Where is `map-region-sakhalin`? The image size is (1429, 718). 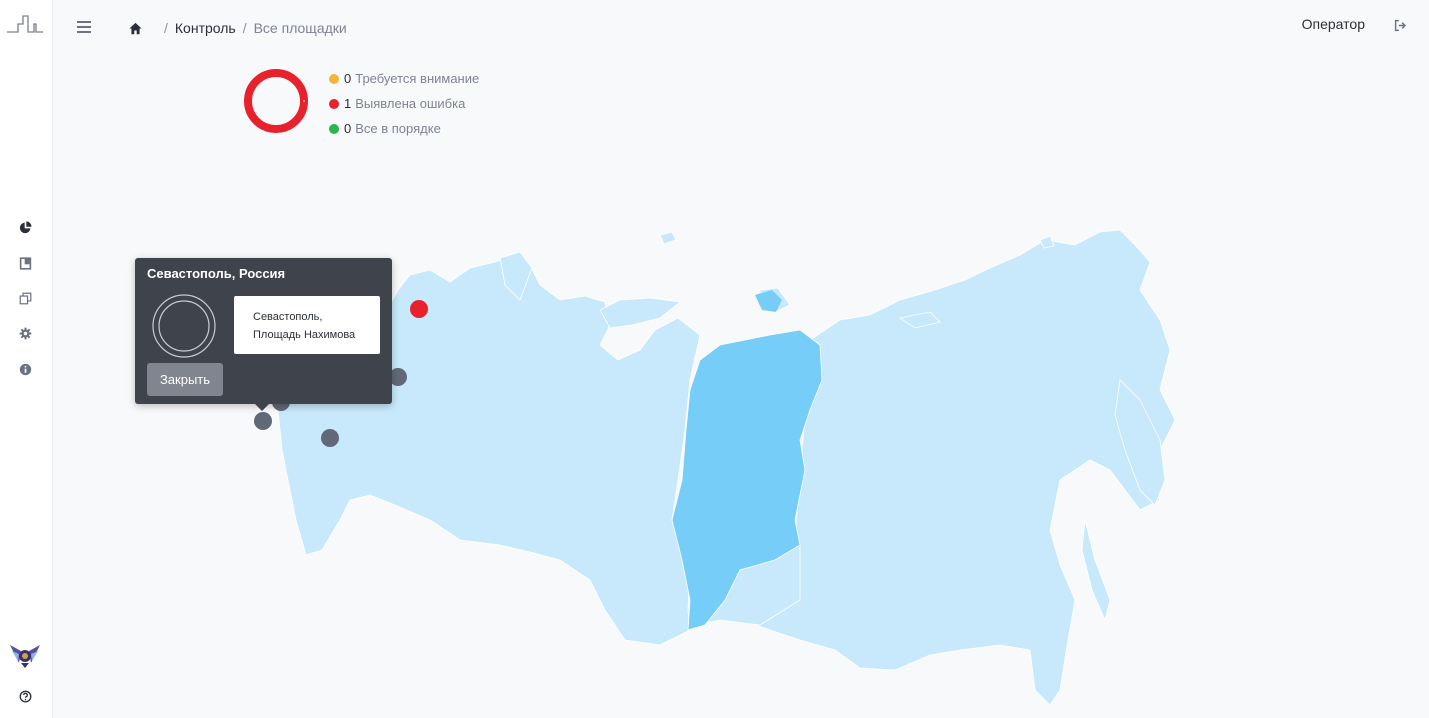 map-region-sakhalin is located at coordinates (1096, 570).